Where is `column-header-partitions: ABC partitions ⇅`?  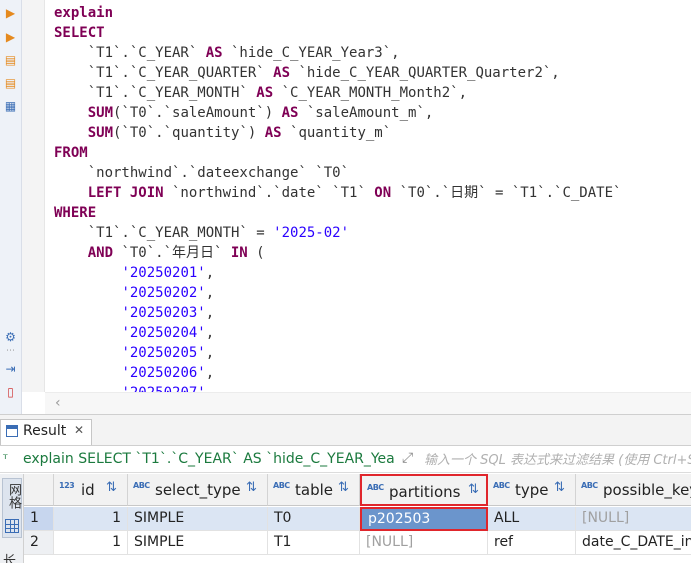
column-header-partitions: ABC partitions ⇅ is located at coordinates (424, 490).